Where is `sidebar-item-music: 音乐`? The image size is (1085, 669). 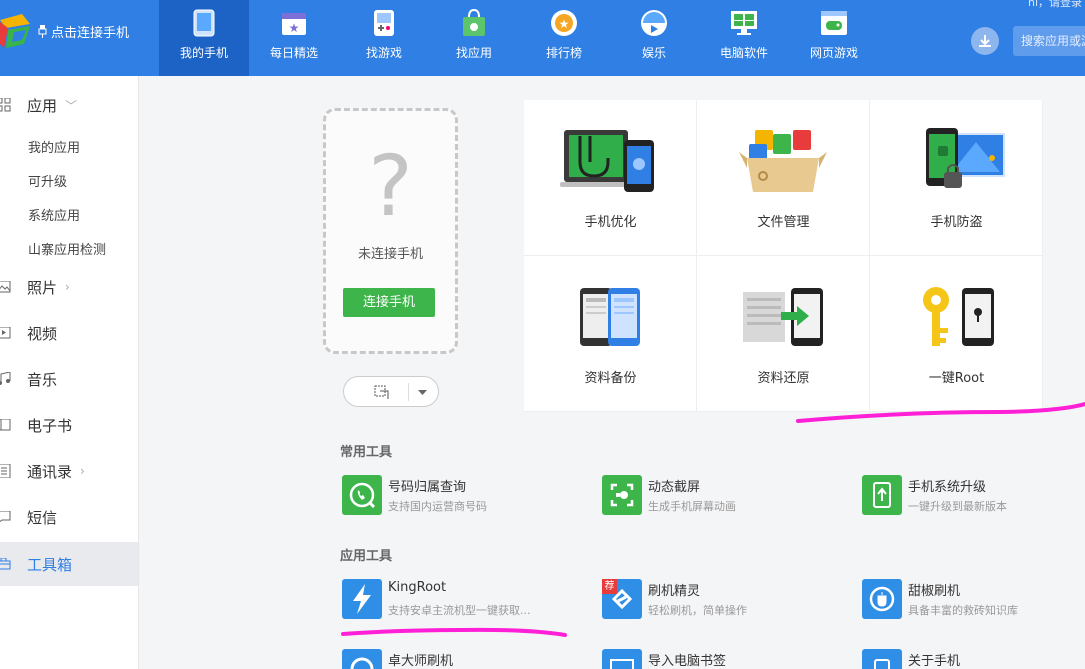 sidebar-item-music: 音乐 is located at coordinates (69, 379).